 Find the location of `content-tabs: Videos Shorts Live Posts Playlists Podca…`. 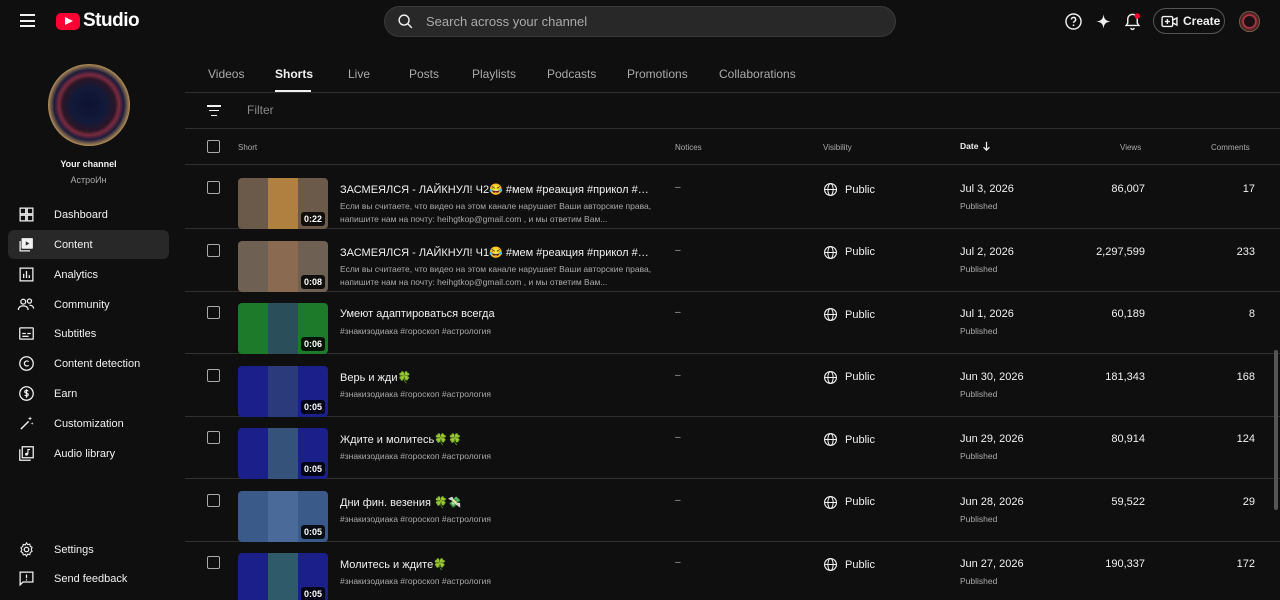

content-tabs: Videos Shorts Live Posts Playlists Podca… is located at coordinates (732, 67).